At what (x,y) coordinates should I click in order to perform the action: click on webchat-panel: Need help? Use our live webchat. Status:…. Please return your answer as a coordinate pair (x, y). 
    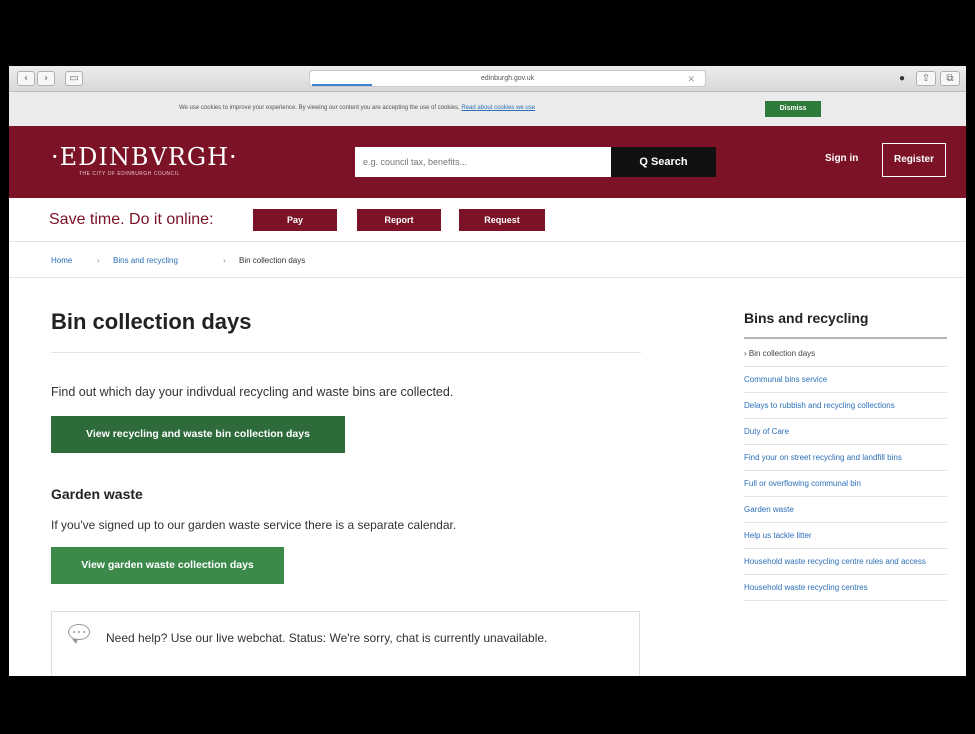
    Looking at the image, I should click on (345, 643).